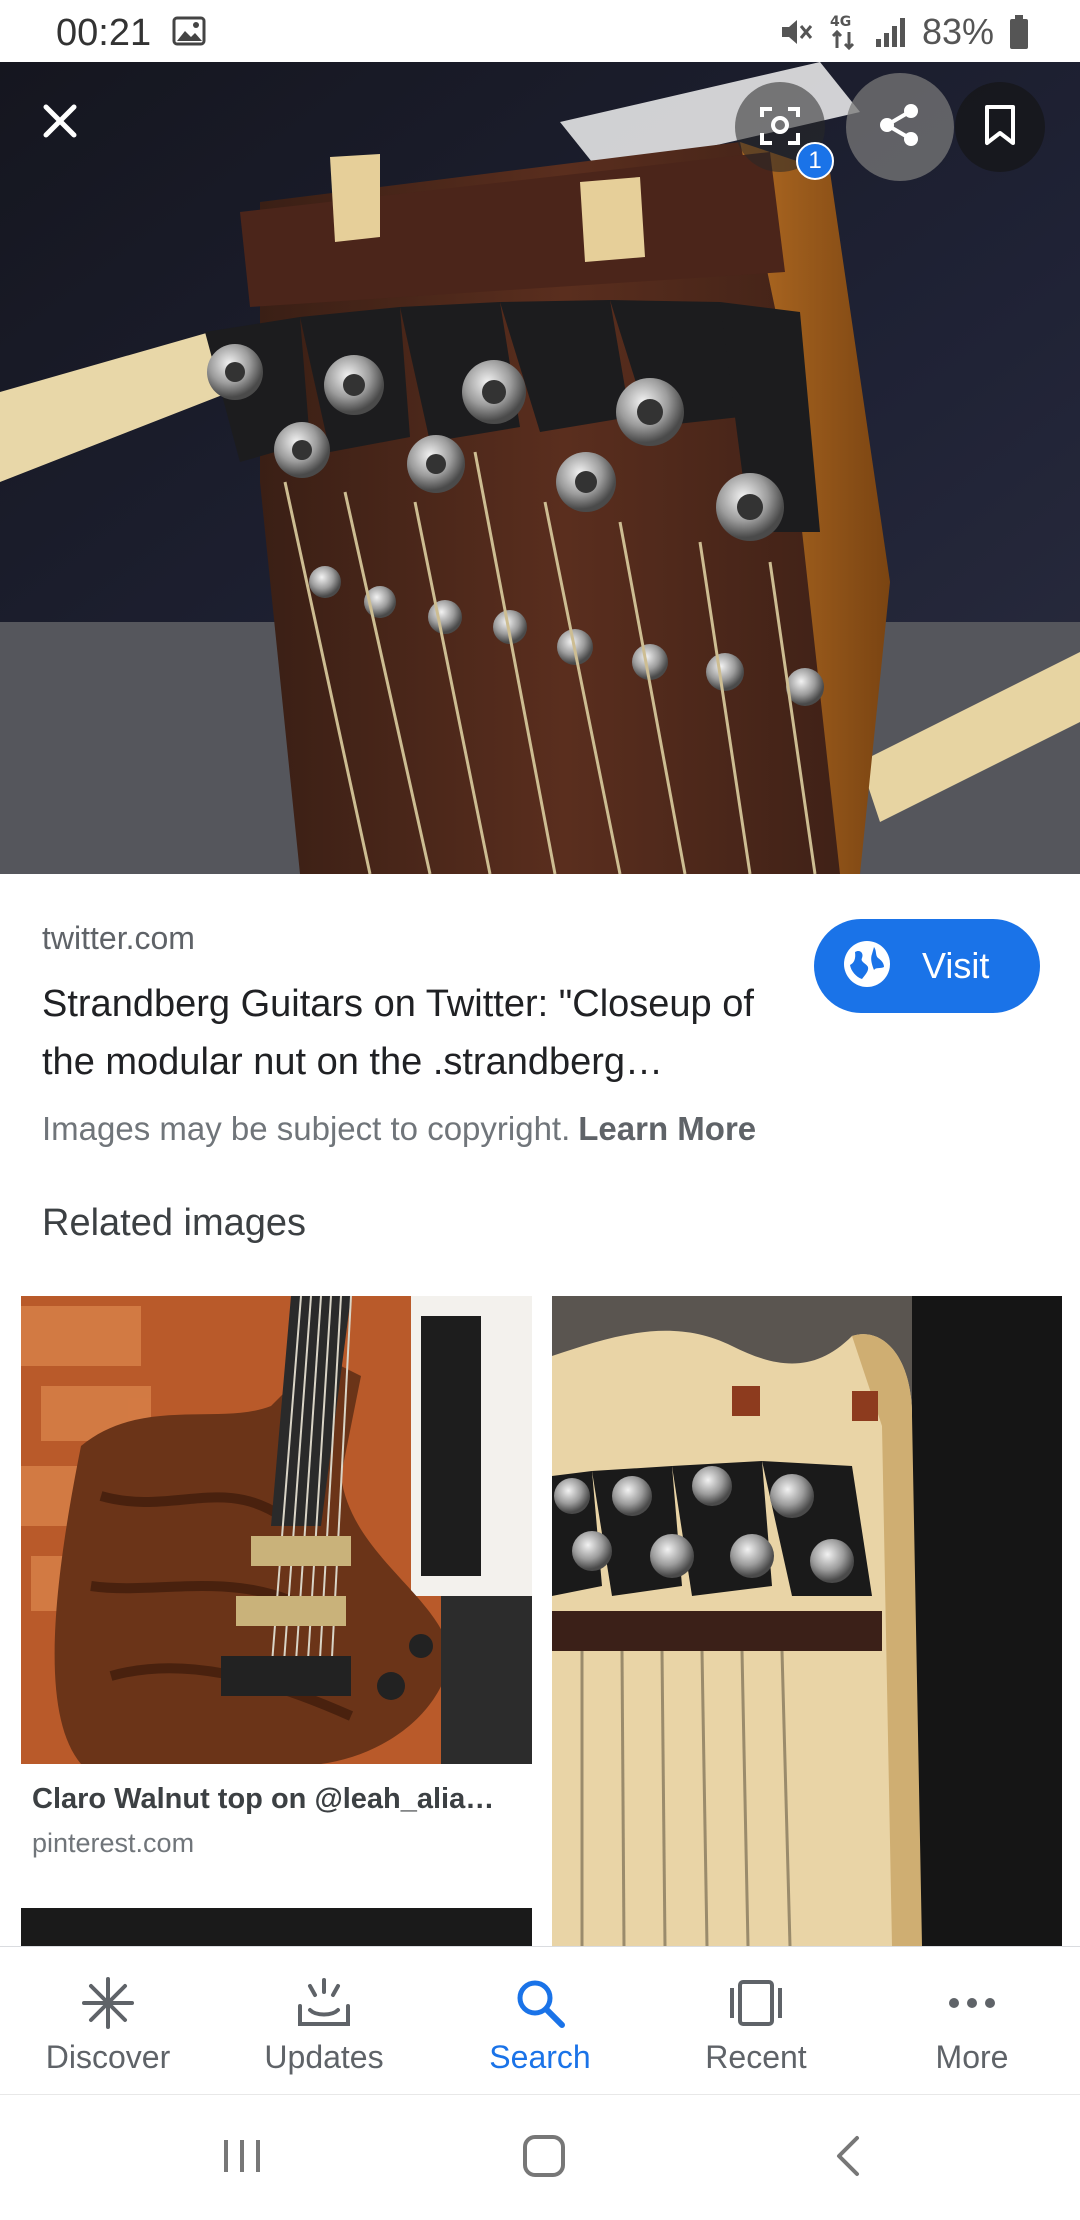  Describe the element at coordinates (324, 2057) in the screenshot. I see `nav-label: Updates` at that location.